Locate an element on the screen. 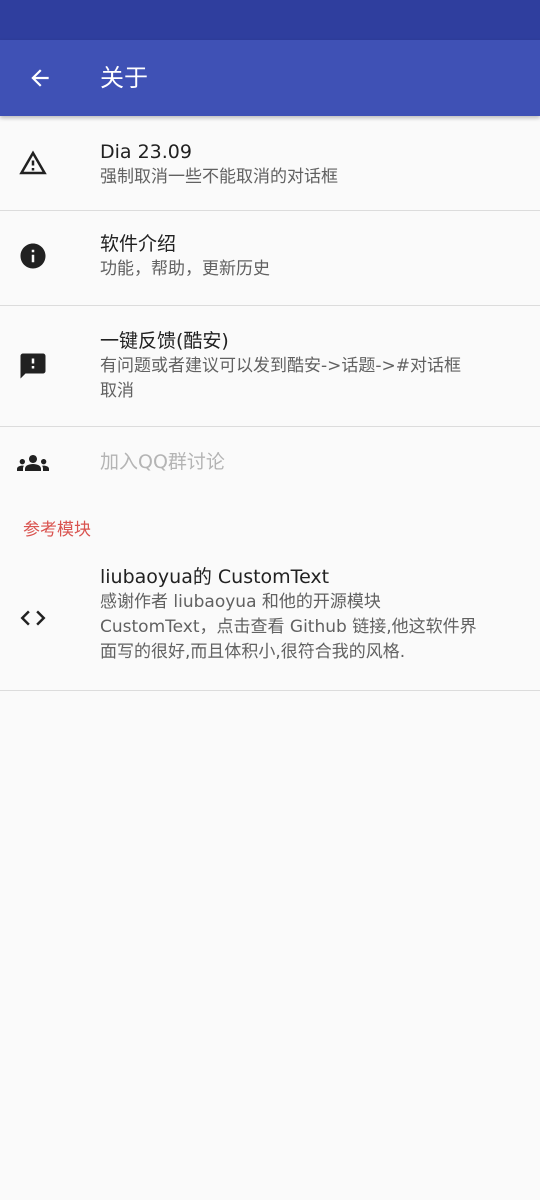  list-item-introduction: 软件介绍 功能，帮助，更新历史 is located at coordinates (270, 258).